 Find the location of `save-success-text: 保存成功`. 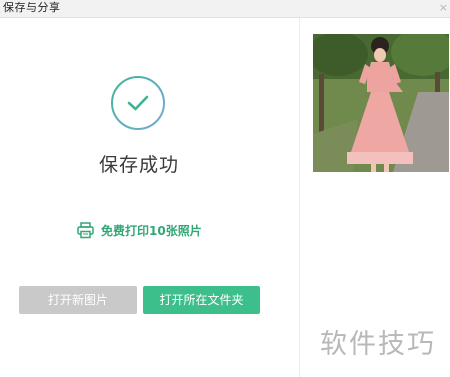

save-success-text: 保存成功 is located at coordinates (139, 165).